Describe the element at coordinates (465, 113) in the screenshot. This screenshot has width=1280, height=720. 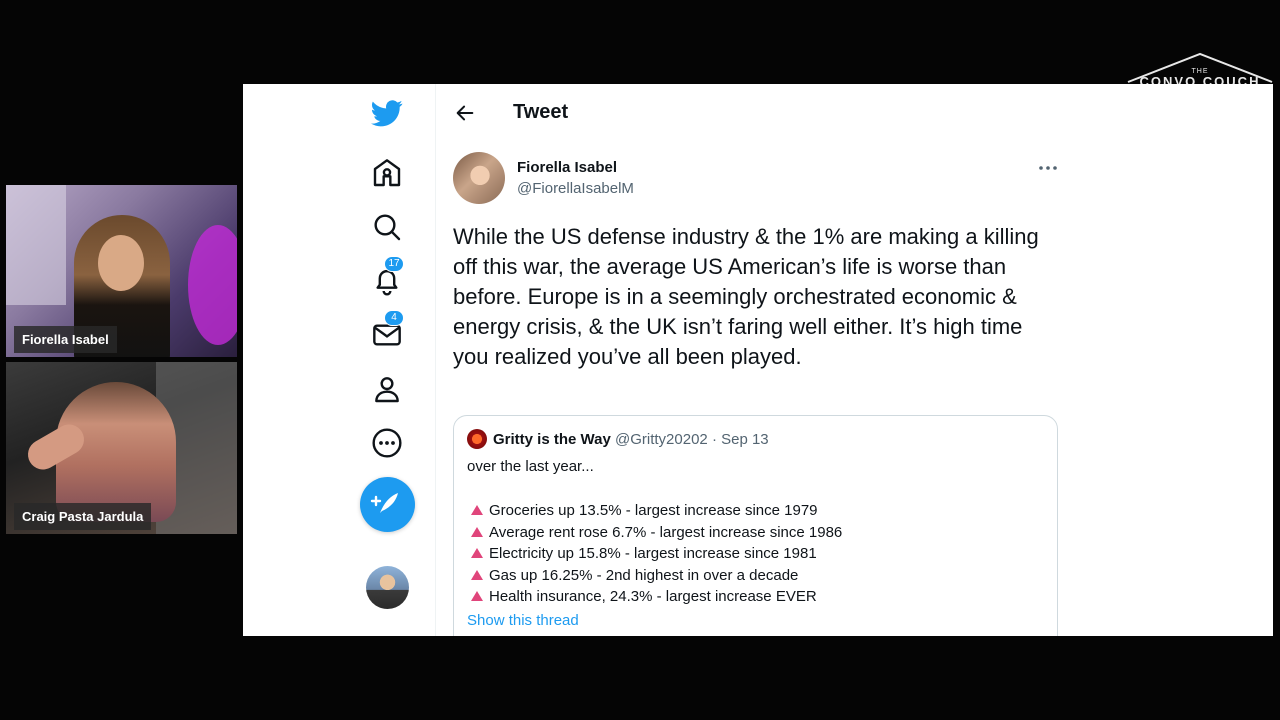
I see `back-arrow-icon` at that location.